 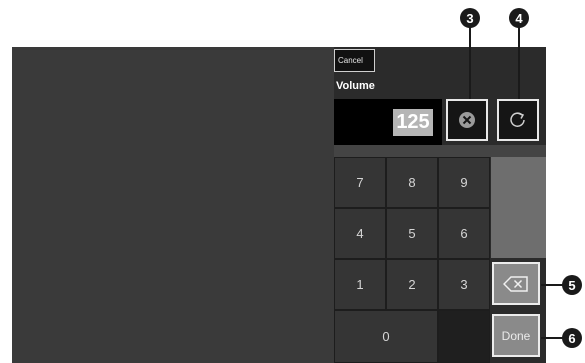 What do you see at coordinates (464, 182) in the screenshot?
I see `key-9: 9` at bounding box center [464, 182].